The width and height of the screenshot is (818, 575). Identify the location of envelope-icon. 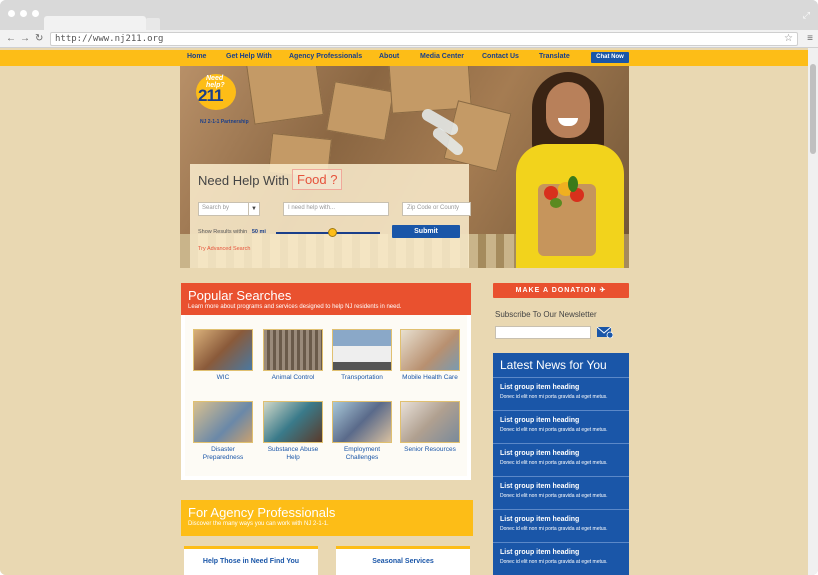
(605, 332).